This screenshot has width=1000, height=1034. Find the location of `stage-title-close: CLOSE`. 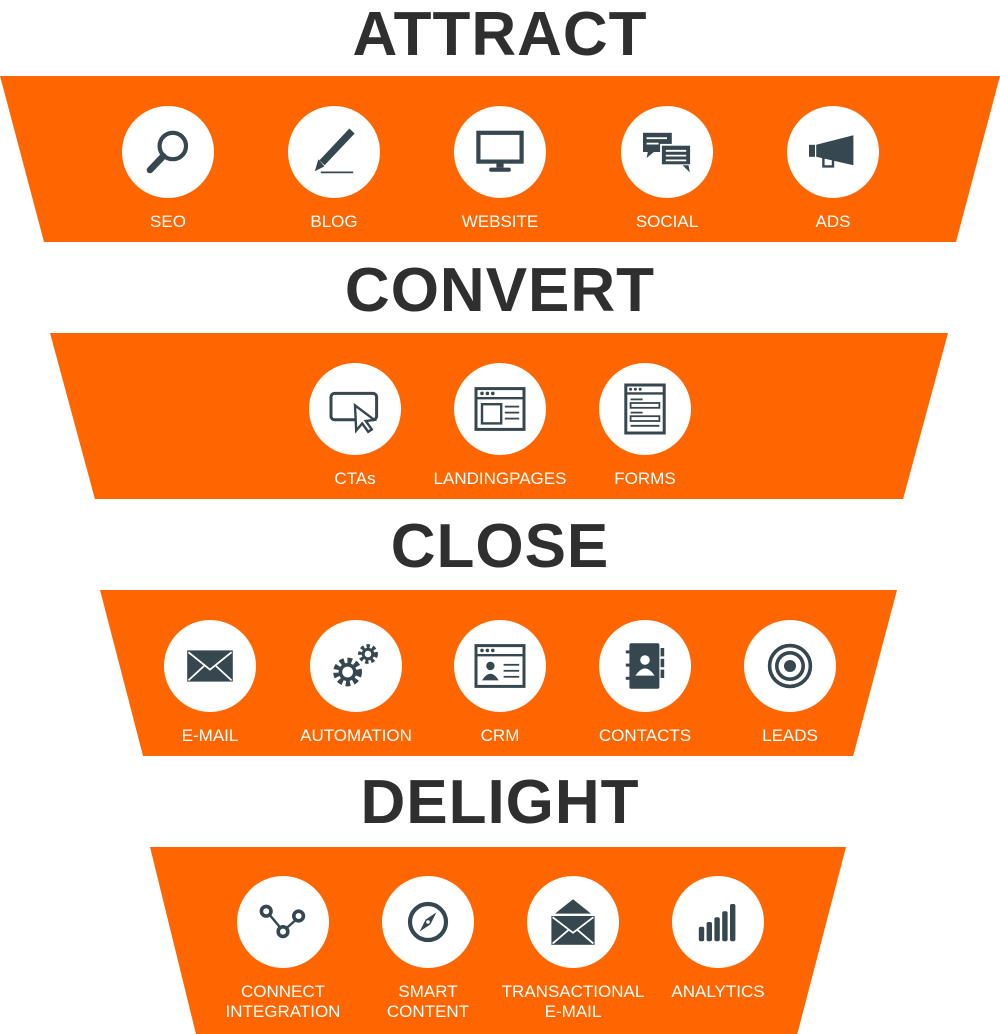

stage-title-close: CLOSE is located at coordinates (500, 546).